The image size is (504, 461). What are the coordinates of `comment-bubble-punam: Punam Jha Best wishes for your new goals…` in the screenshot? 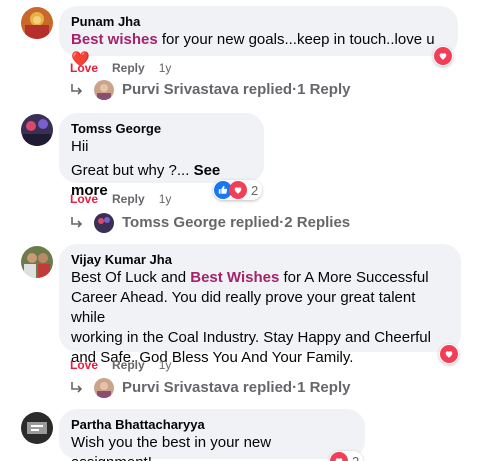 It's located at (258, 37).